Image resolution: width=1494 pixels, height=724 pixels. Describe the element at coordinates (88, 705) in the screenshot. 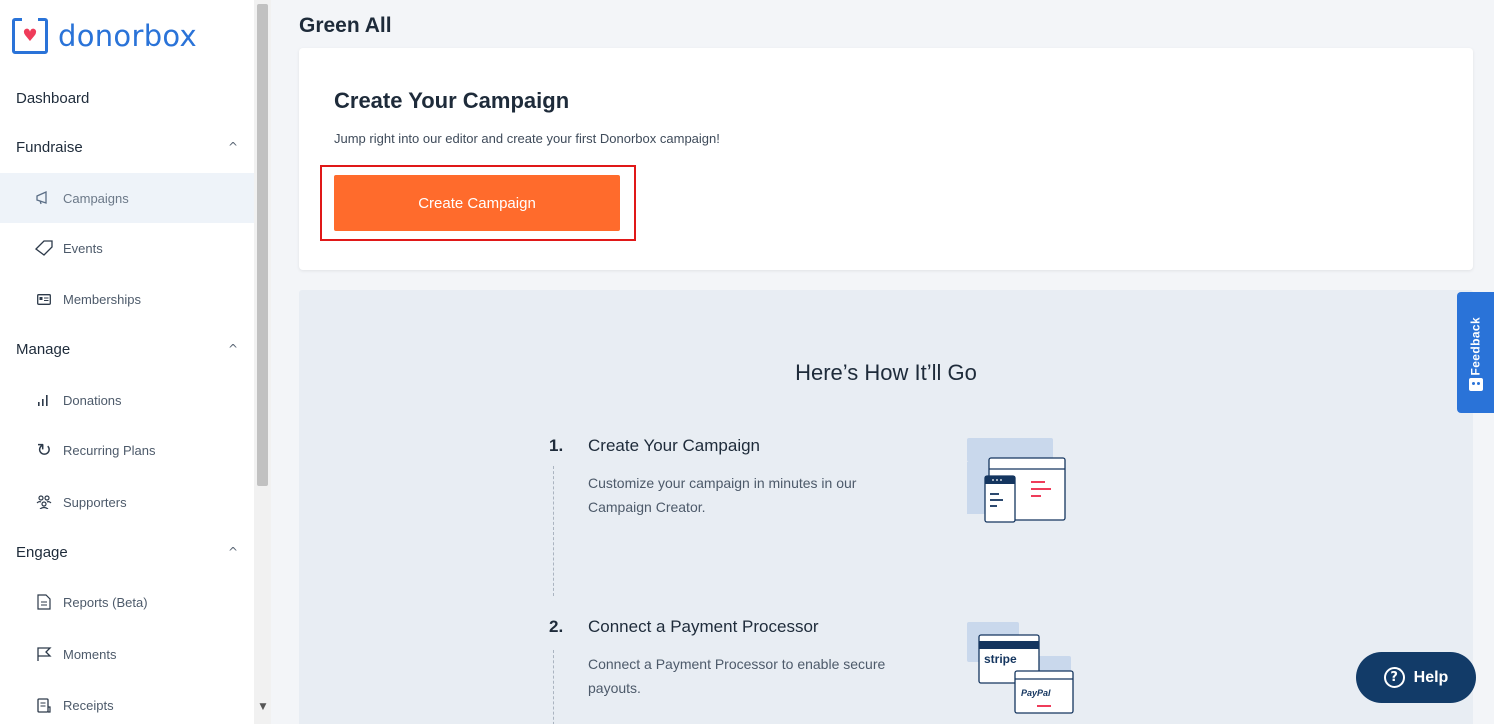

I see `sidebar-item-label: Receipts` at that location.